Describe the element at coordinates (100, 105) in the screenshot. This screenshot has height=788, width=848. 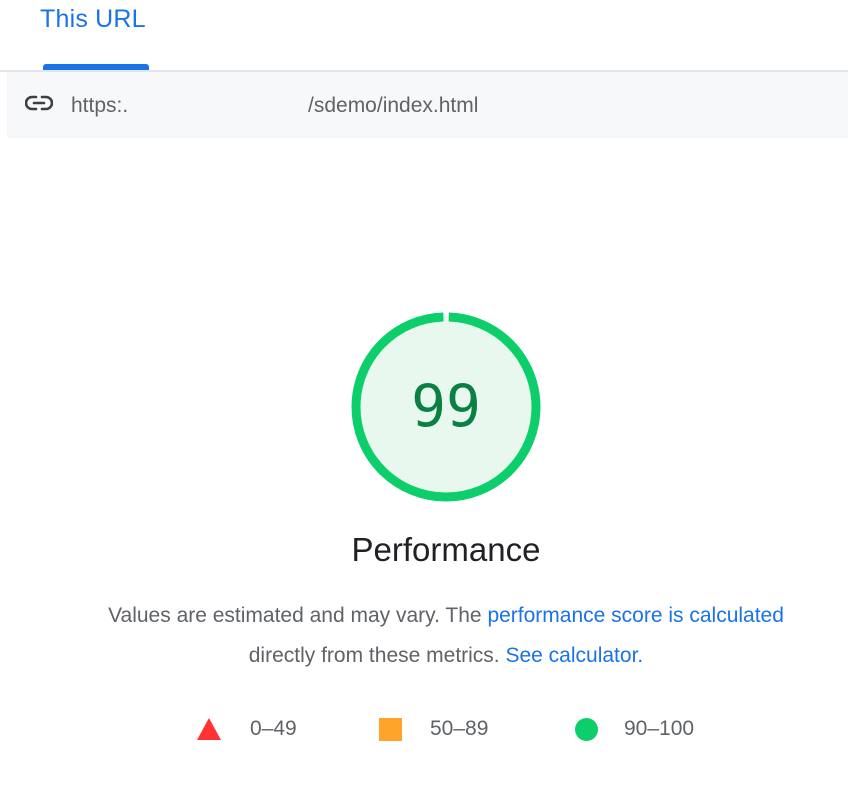
I see `url-prefix: https:.` at that location.